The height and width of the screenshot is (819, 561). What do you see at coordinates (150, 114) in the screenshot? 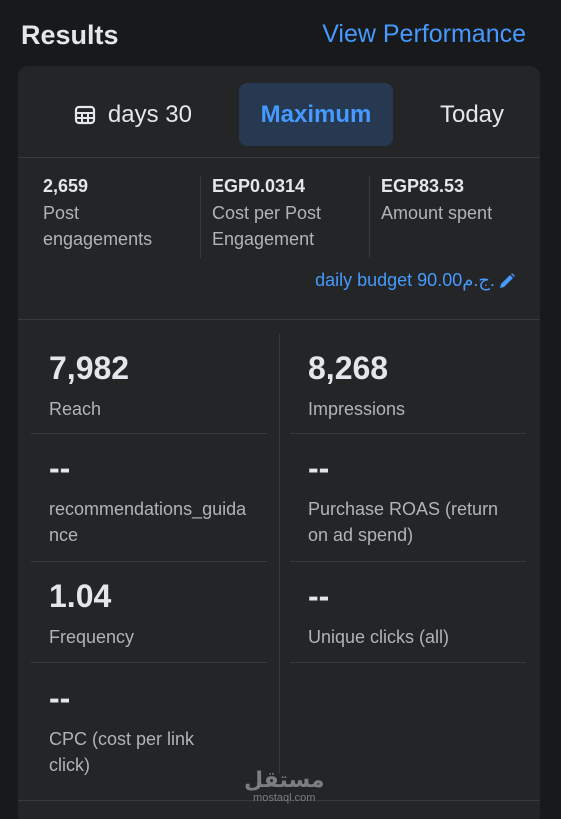
I see `tab-label: 30 days` at bounding box center [150, 114].